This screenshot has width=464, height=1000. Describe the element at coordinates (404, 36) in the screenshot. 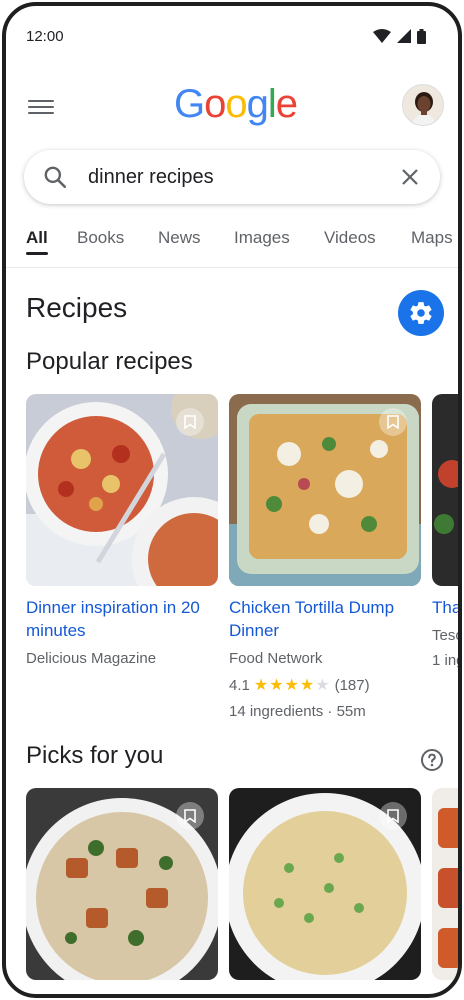

I see `cellular-icon` at that location.